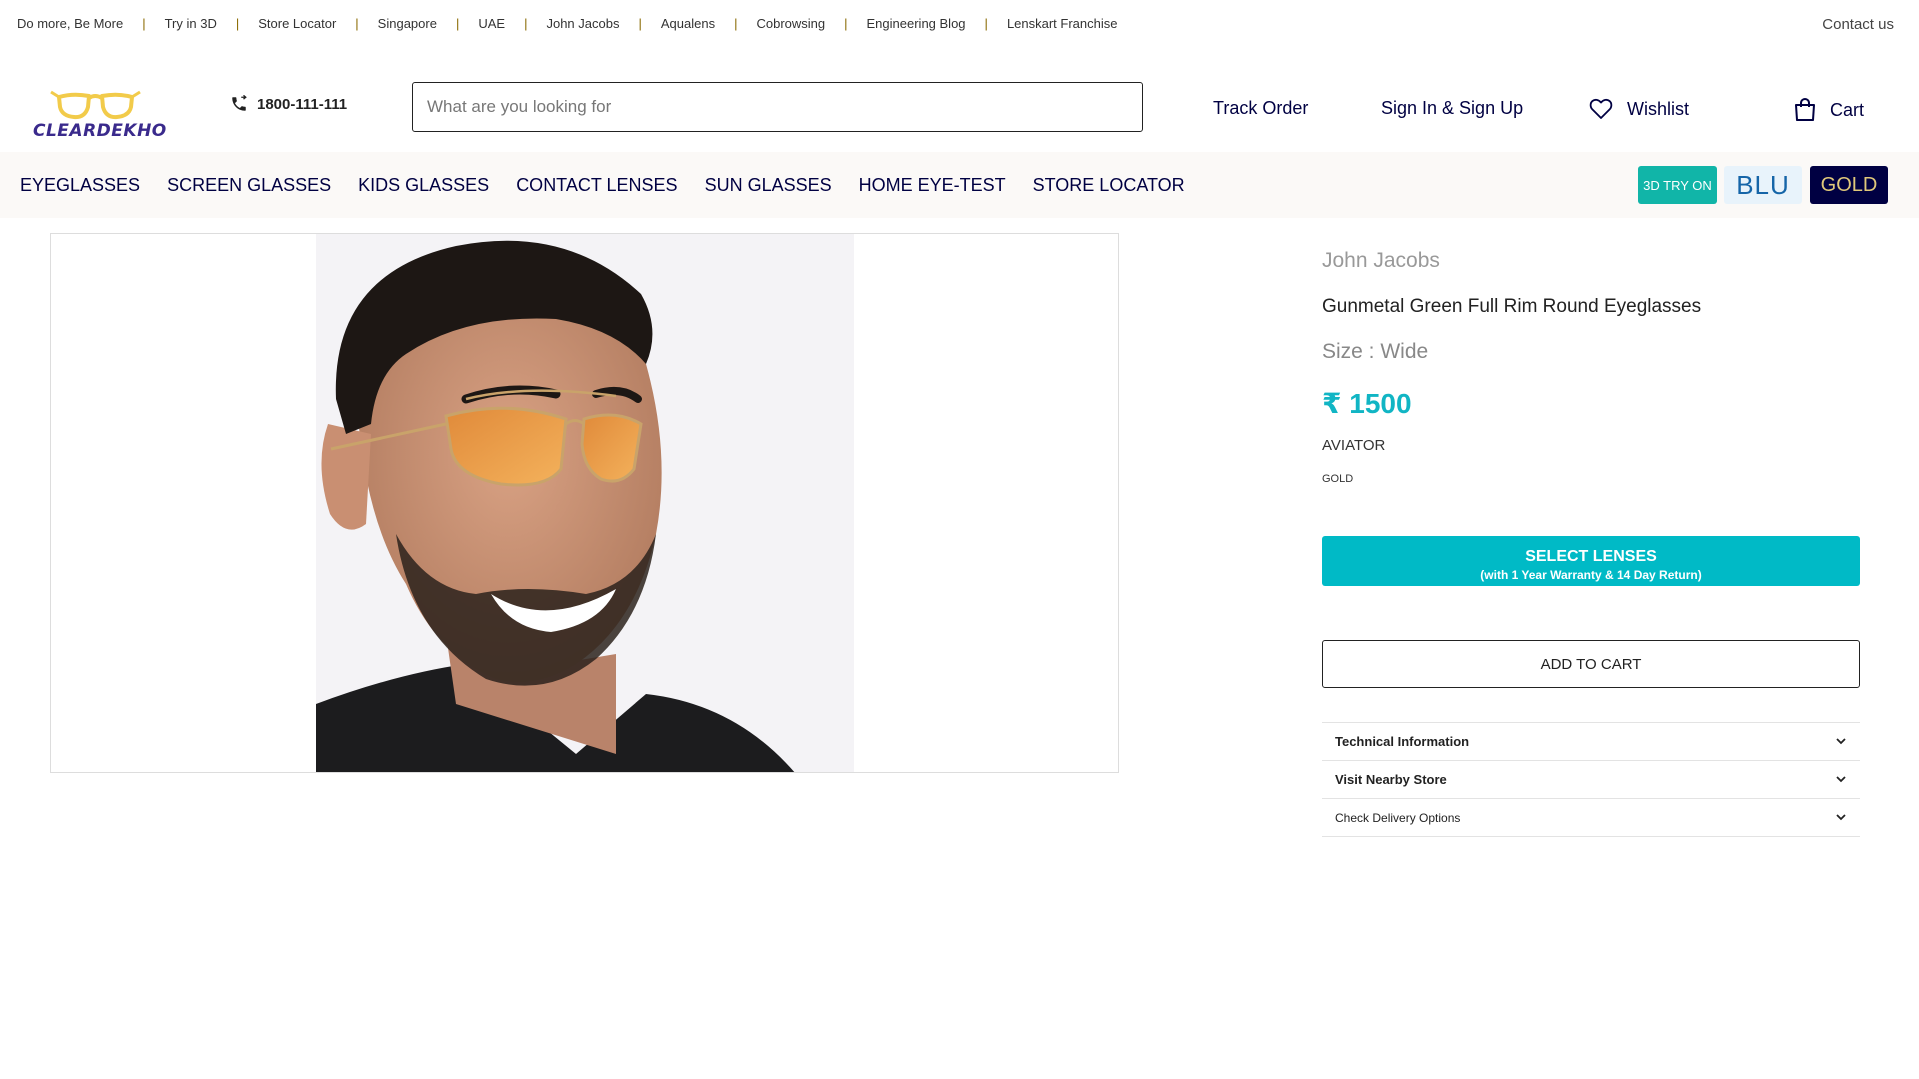 This screenshot has width=1919, height=1079. I want to click on accordion-visit-nearby-store: Visit Nearby Store, so click(1591, 780).